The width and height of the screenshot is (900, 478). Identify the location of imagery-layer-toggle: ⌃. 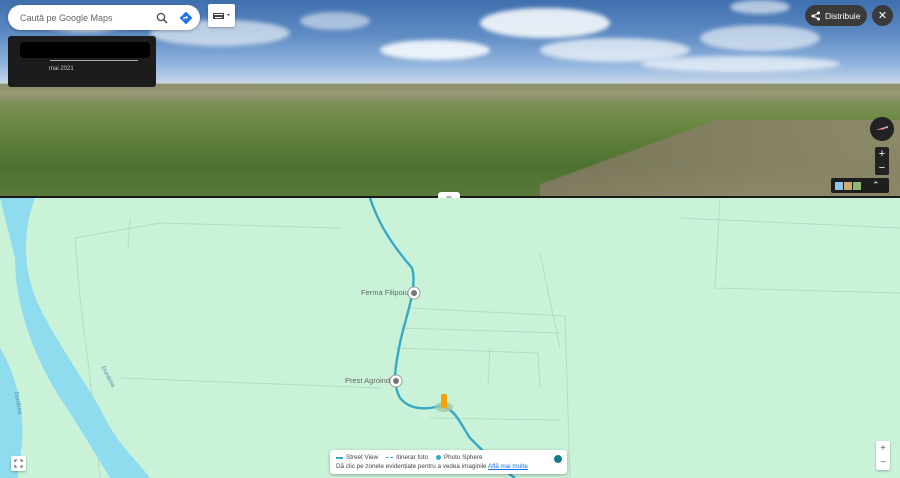
(860, 185).